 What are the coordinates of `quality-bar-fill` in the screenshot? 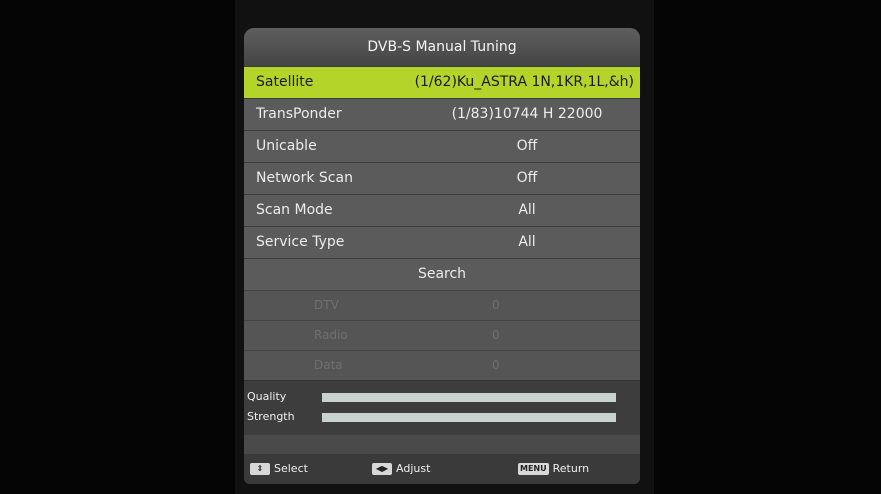 It's located at (469, 397).